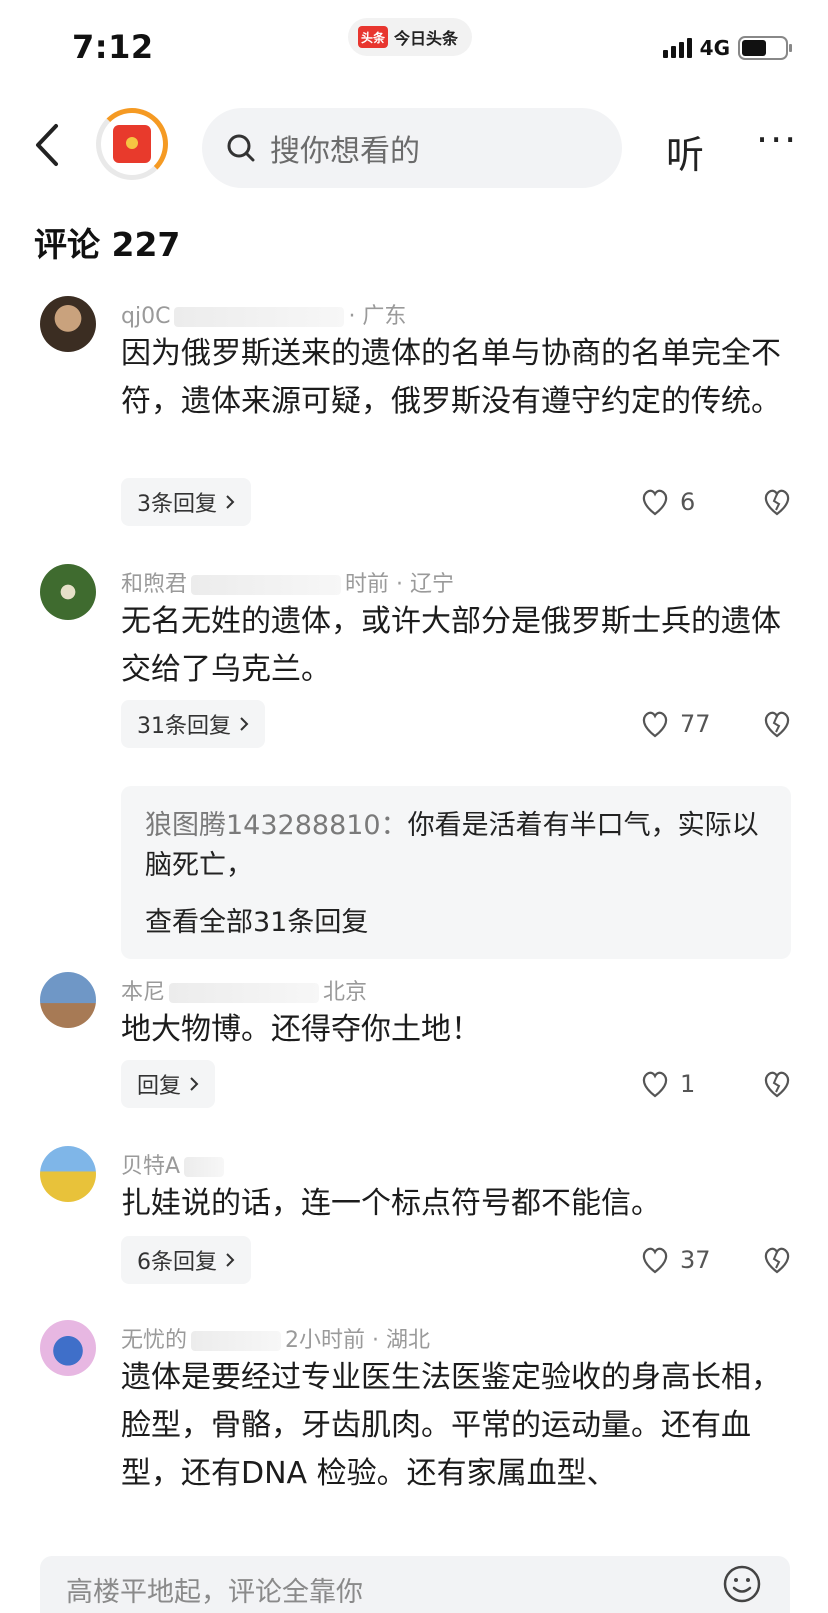  I want to click on sub-reply: 狼图腾143288810：你看是活着有半口气，实际以脑死亡，, so click(456, 846).